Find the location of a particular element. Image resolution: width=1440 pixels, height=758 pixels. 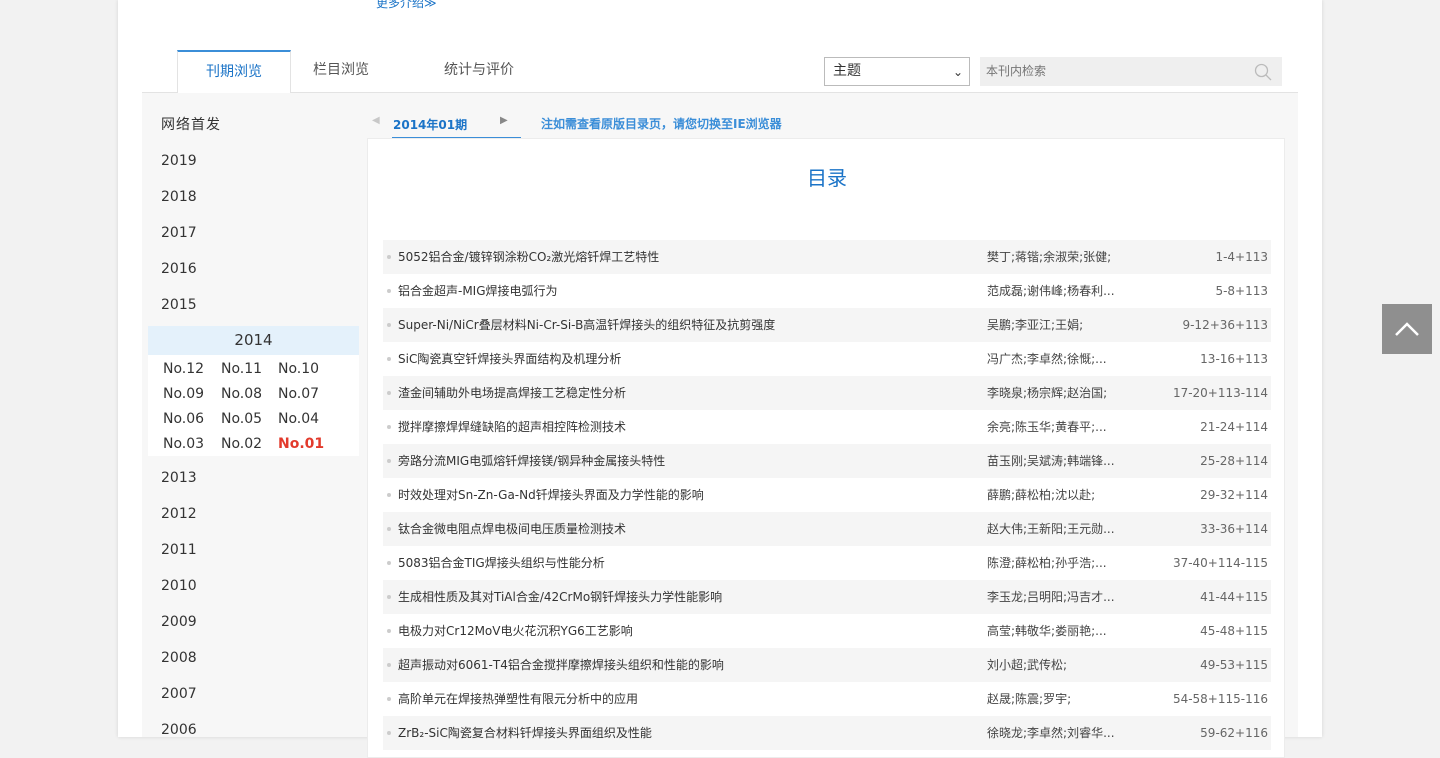

tab-stats: 统计与评价 is located at coordinates (479, 71).